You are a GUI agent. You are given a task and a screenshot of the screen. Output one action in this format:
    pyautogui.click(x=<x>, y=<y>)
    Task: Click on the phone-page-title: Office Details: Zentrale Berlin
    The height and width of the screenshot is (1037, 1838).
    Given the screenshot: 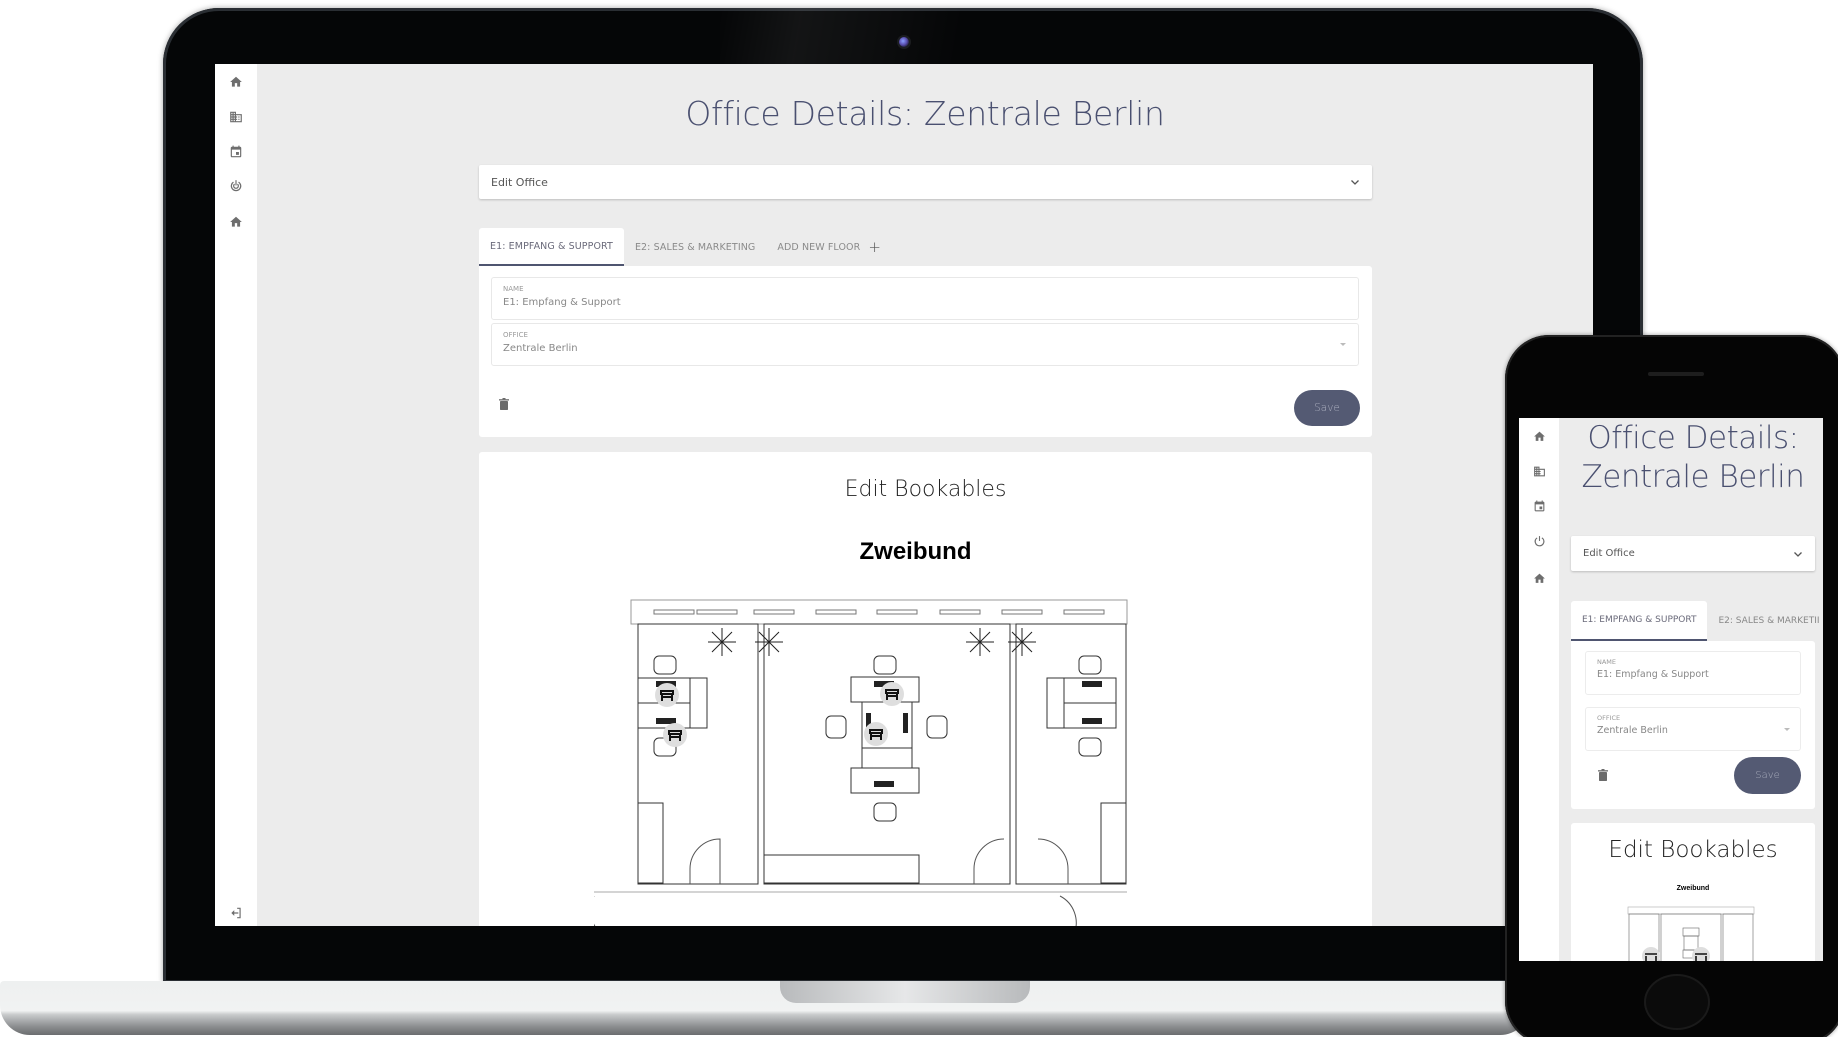 What is the action you would take?
    pyautogui.click(x=1693, y=458)
    